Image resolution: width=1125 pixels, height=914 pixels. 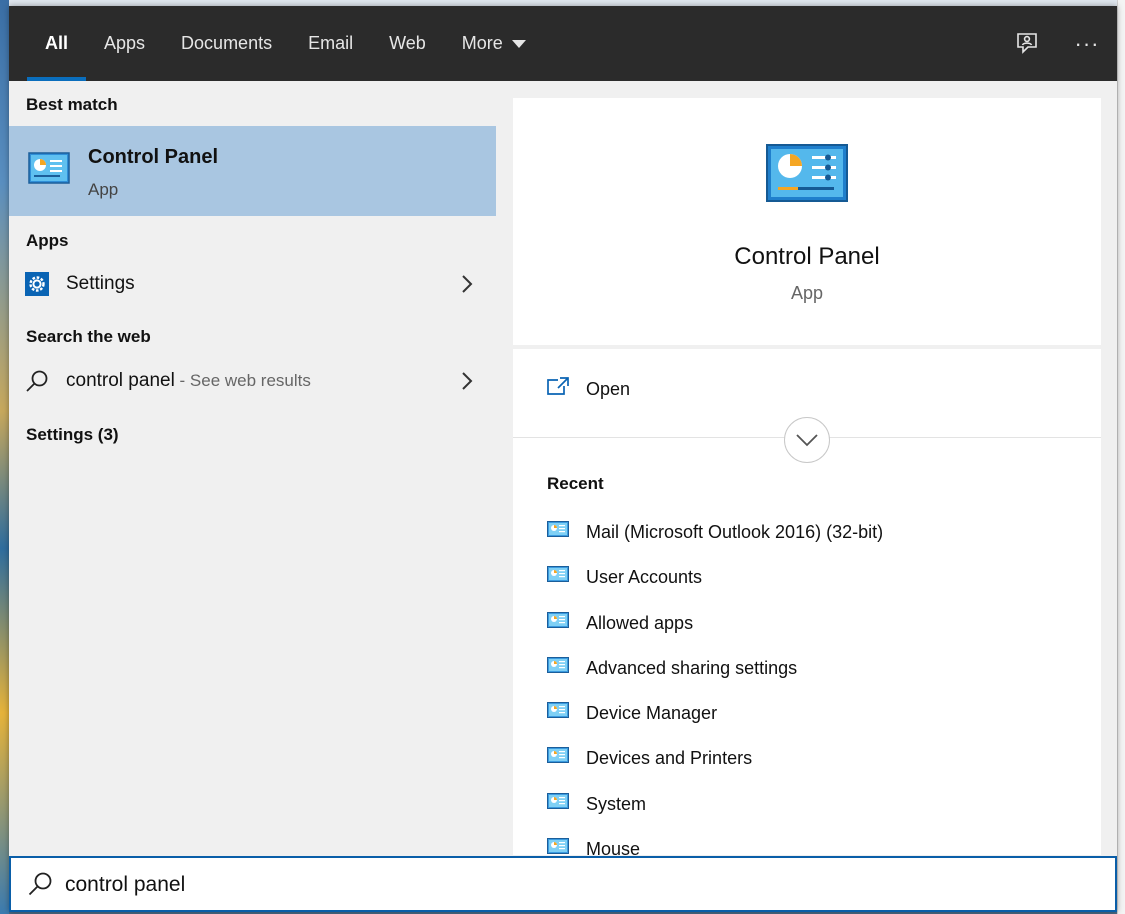 What do you see at coordinates (72, 104) in the screenshot?
I see `best-match-header: Best match` at bounding box center [72, 104].